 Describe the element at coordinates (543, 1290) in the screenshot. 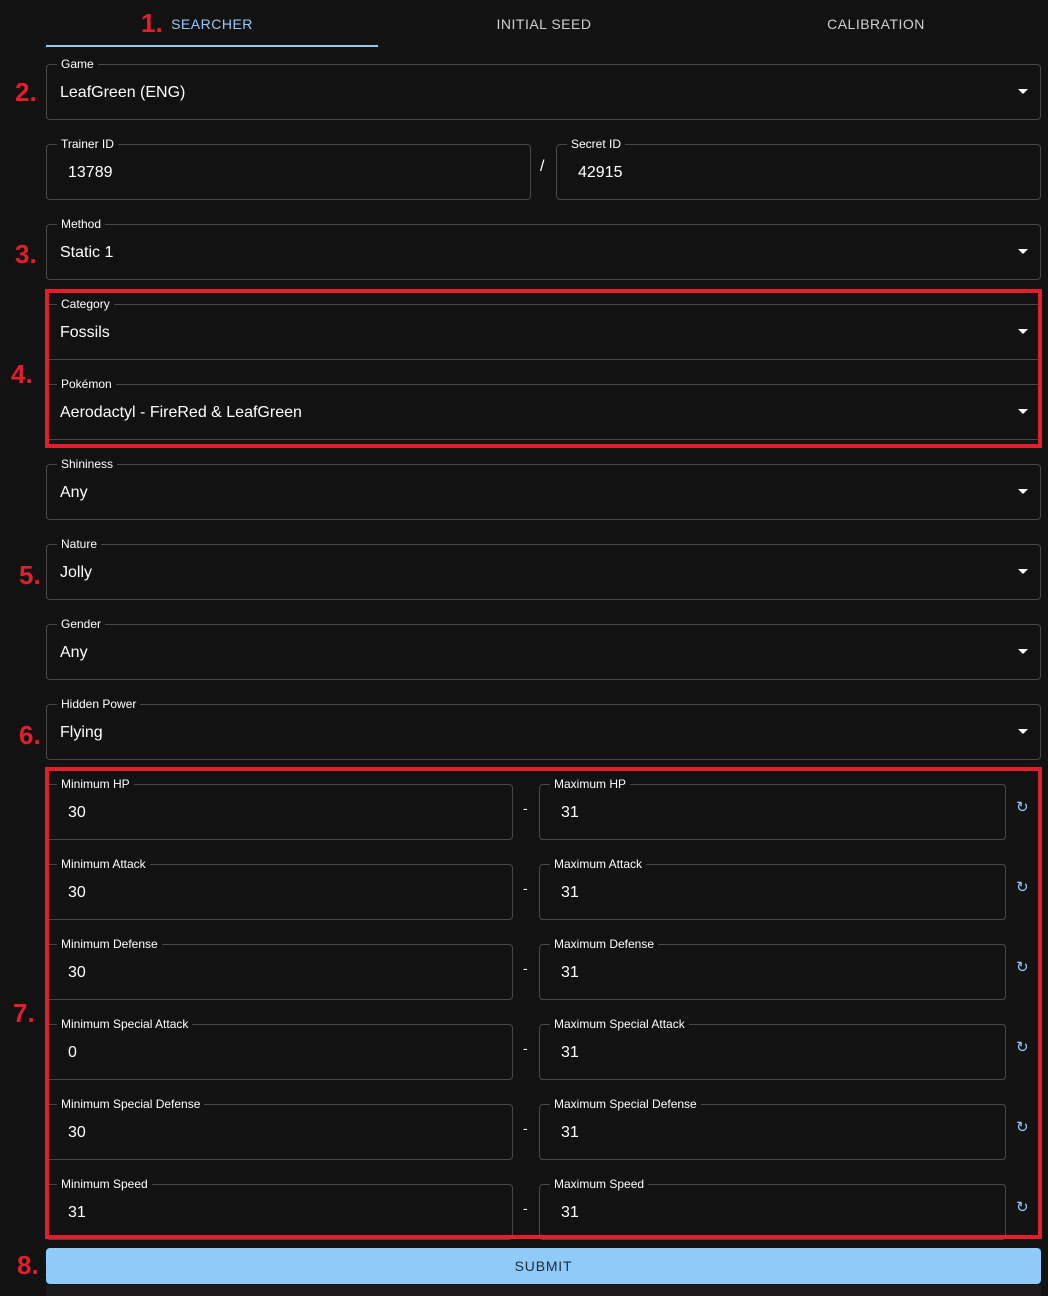

I see `footer-strip` at that location.